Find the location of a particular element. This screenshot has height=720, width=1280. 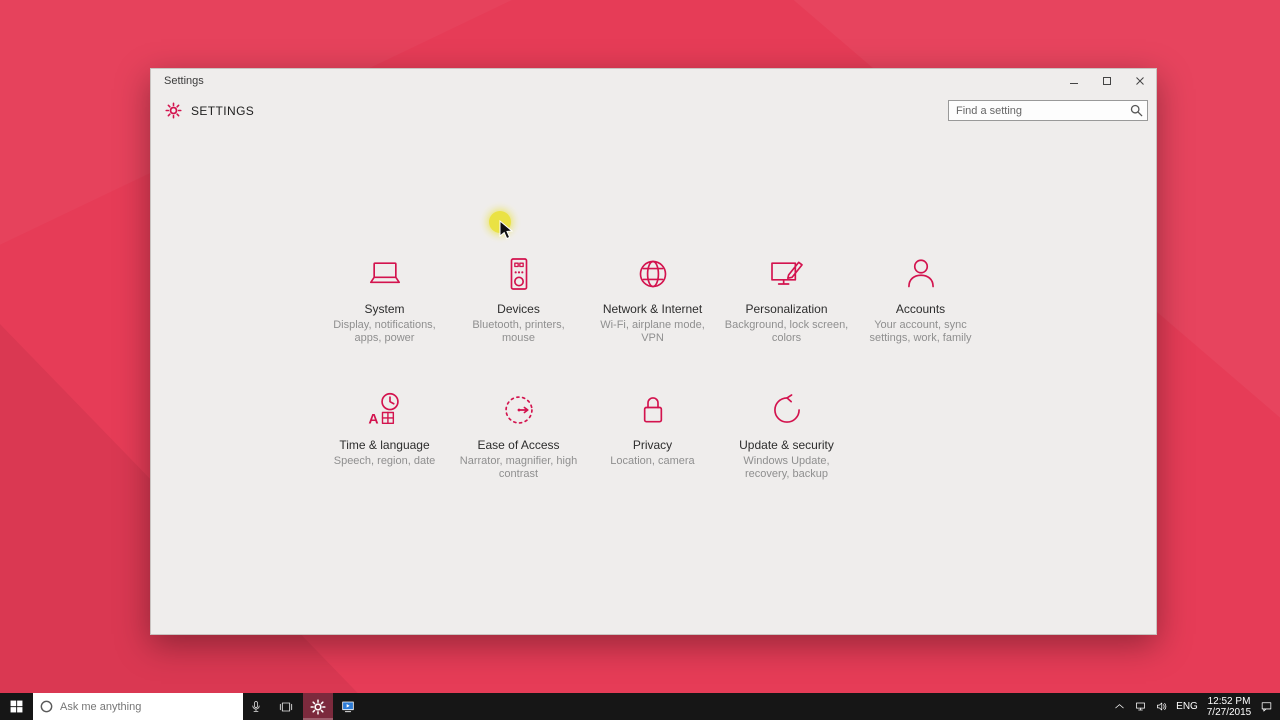

tile-subtitle: Windows Update, recovery, backup is located at coordinates (786, 467).